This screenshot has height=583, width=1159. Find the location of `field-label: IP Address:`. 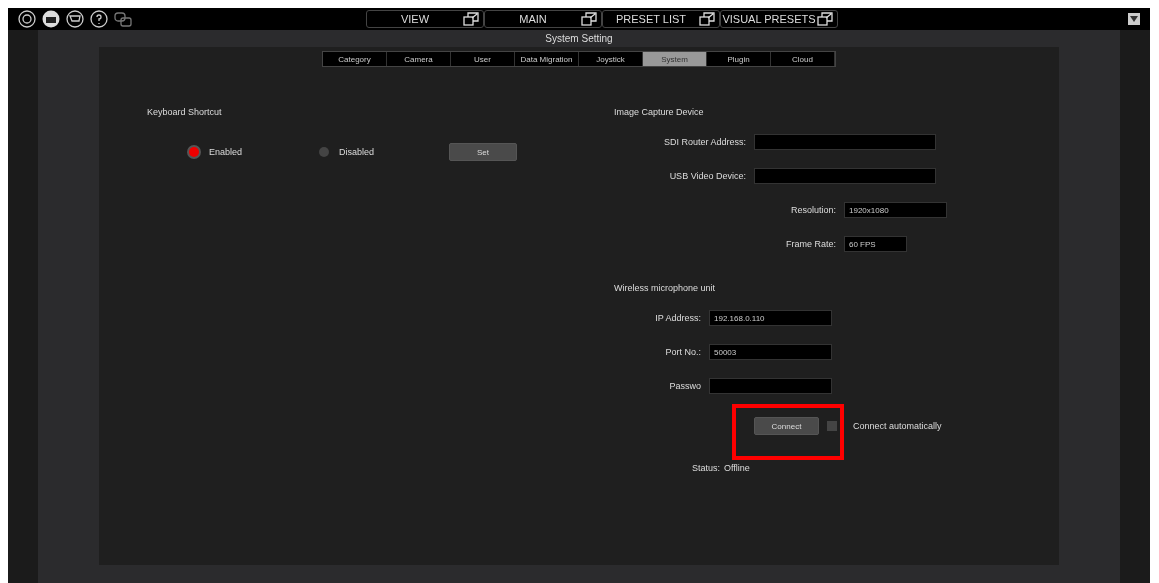

field-label: IP Address: is located at coordinates (678, 318).